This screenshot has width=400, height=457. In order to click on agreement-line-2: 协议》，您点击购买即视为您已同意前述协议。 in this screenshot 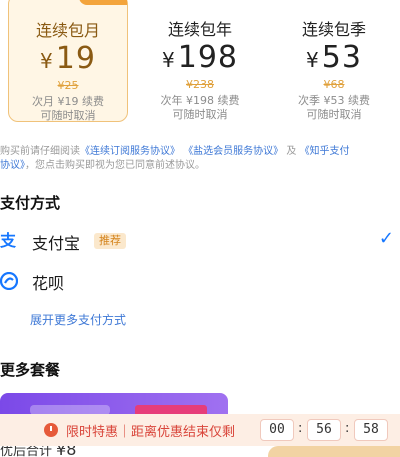, I will do `click(200, 166)`.